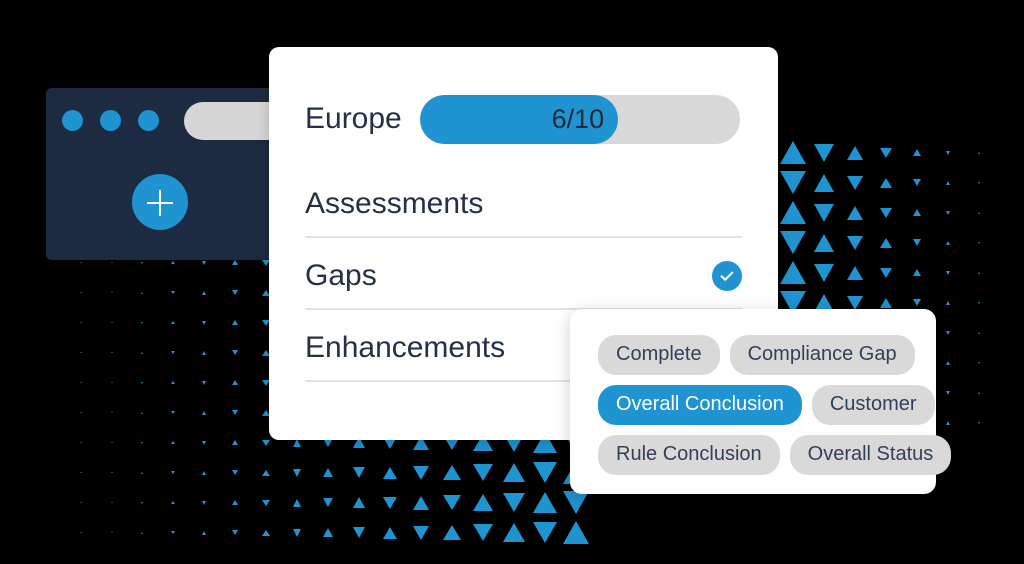  What do you see at coordinates (523, 277) in the screenshot?
I see `card-row-gaps: Gaps` at bounding box center [523, 277].